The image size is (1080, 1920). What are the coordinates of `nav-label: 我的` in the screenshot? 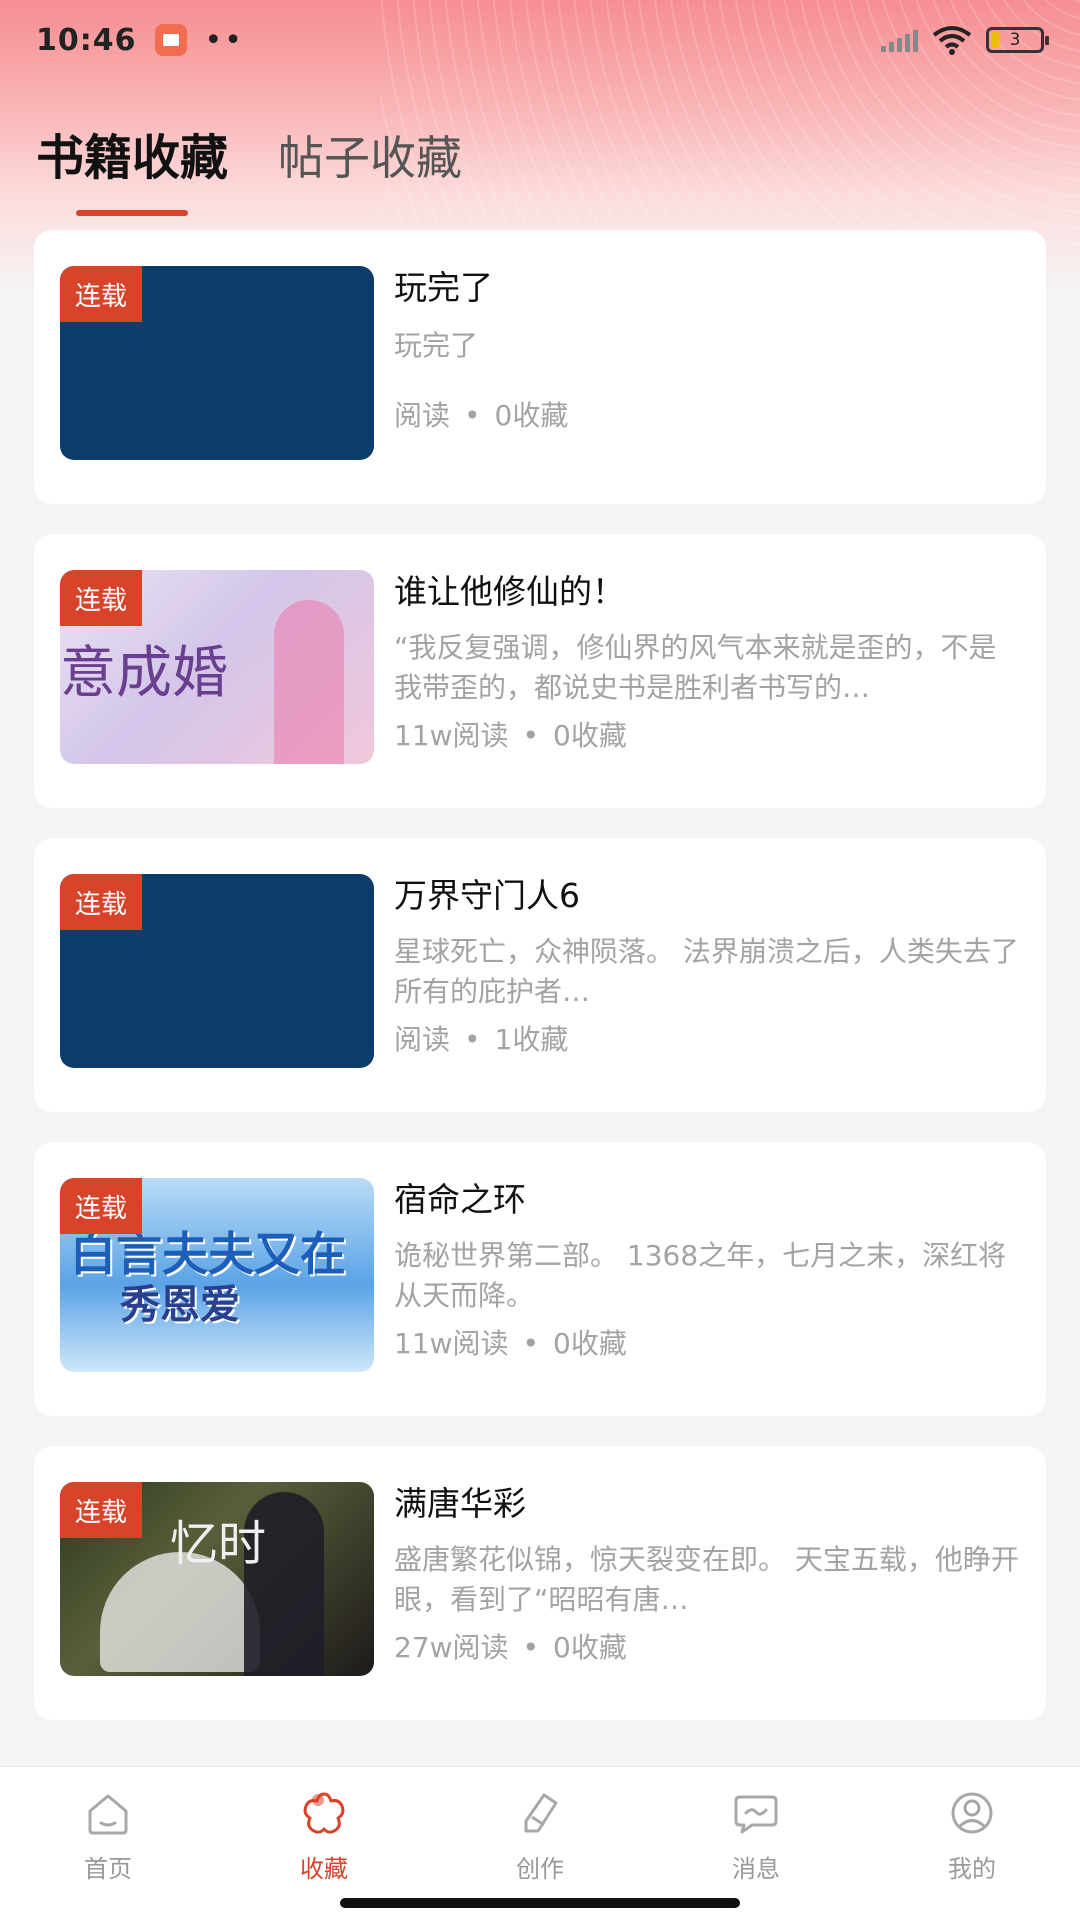 It's located at (972, 1869).